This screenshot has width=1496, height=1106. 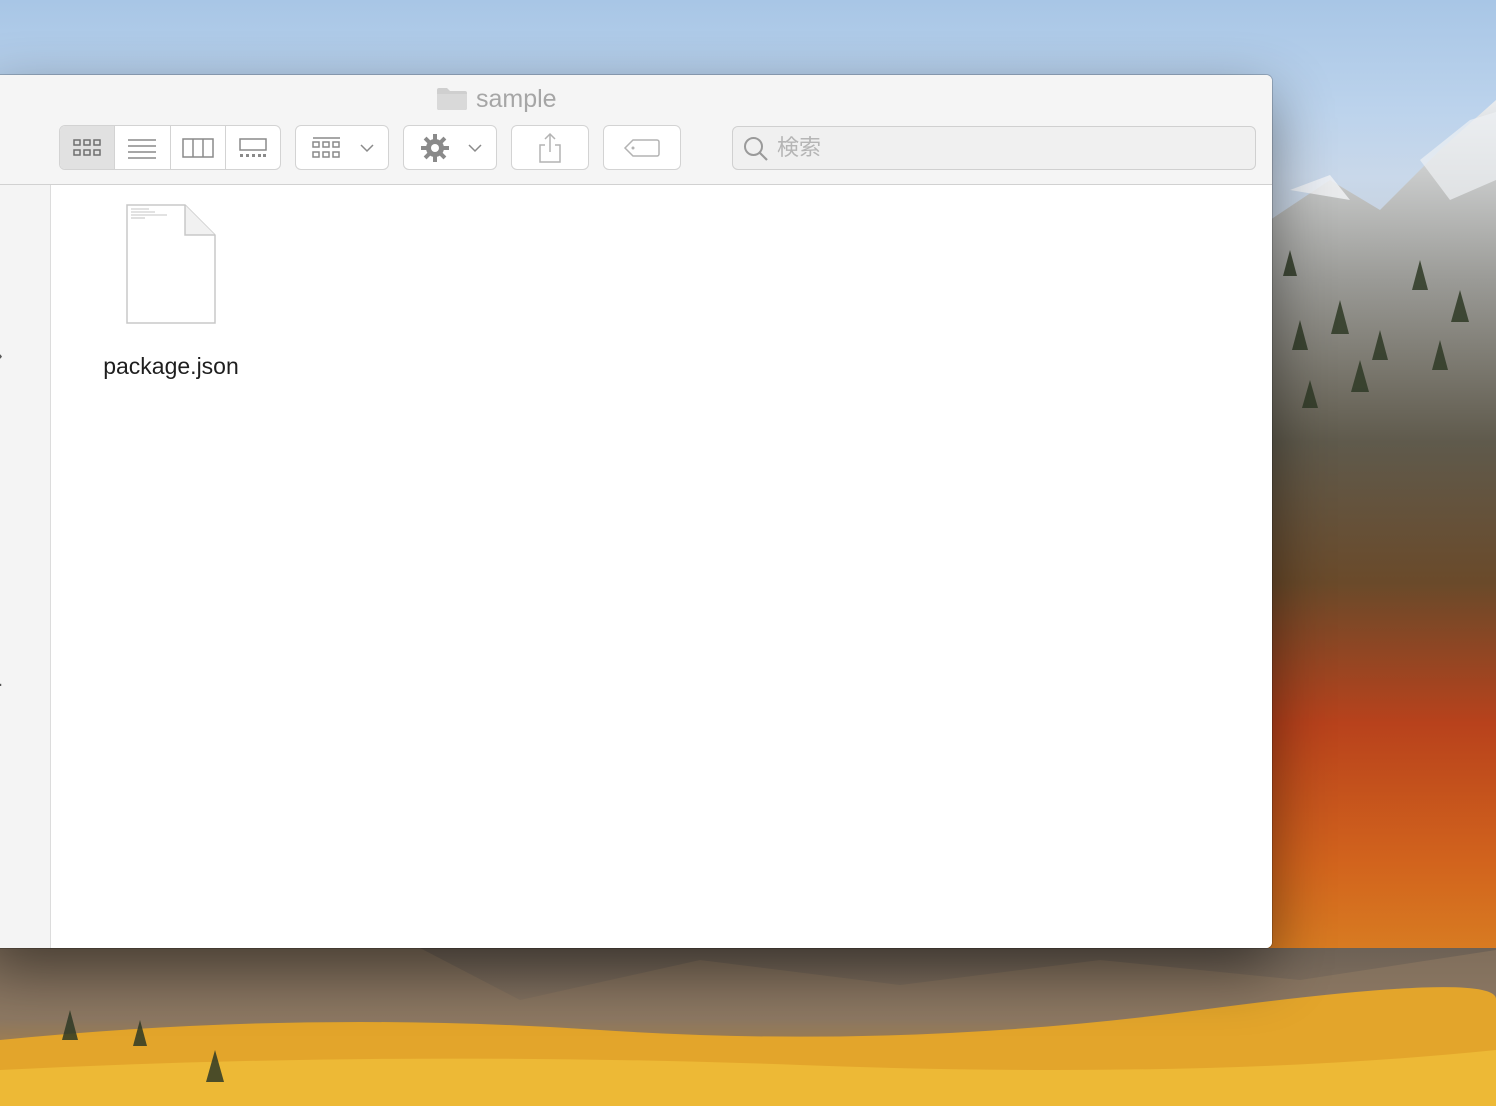 I want to click on grid-icon, so click(x=87, y=147).